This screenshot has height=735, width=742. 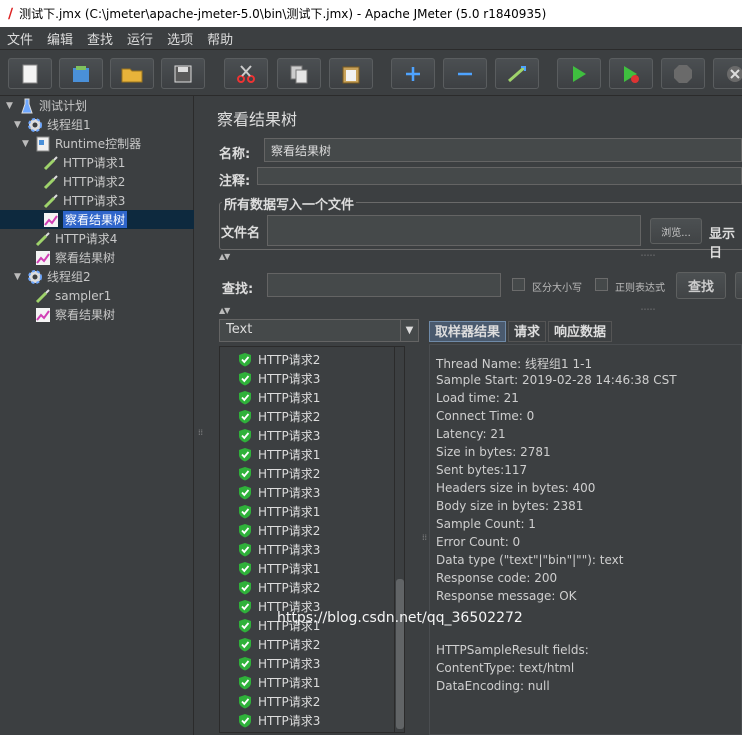 What do you see at coordinates (74, 314) in the screenshot?
I see `tree-node-view-results-tree-3: 察看结果树` at bounding box center [74, 314].